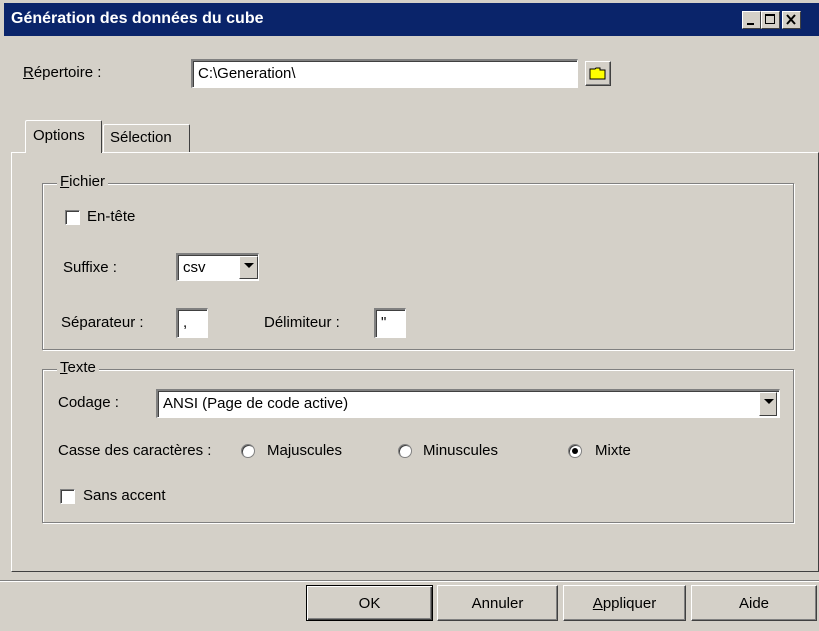 The image size is (819, 631). Describe the element at coordinates (135, 450) in the screenshot. I see `case-label: Casse des caractères :` at that location.